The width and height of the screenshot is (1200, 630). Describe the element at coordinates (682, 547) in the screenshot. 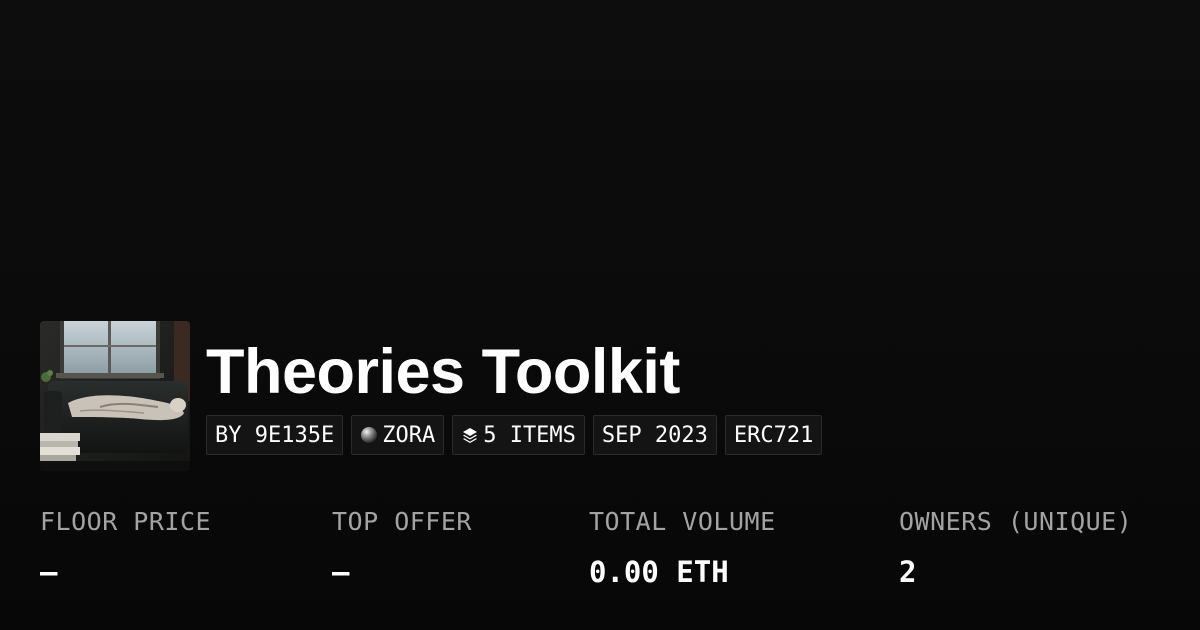

I see `total-volume-stat: TOTAL VOLUME 0.00 ETH` at that location.